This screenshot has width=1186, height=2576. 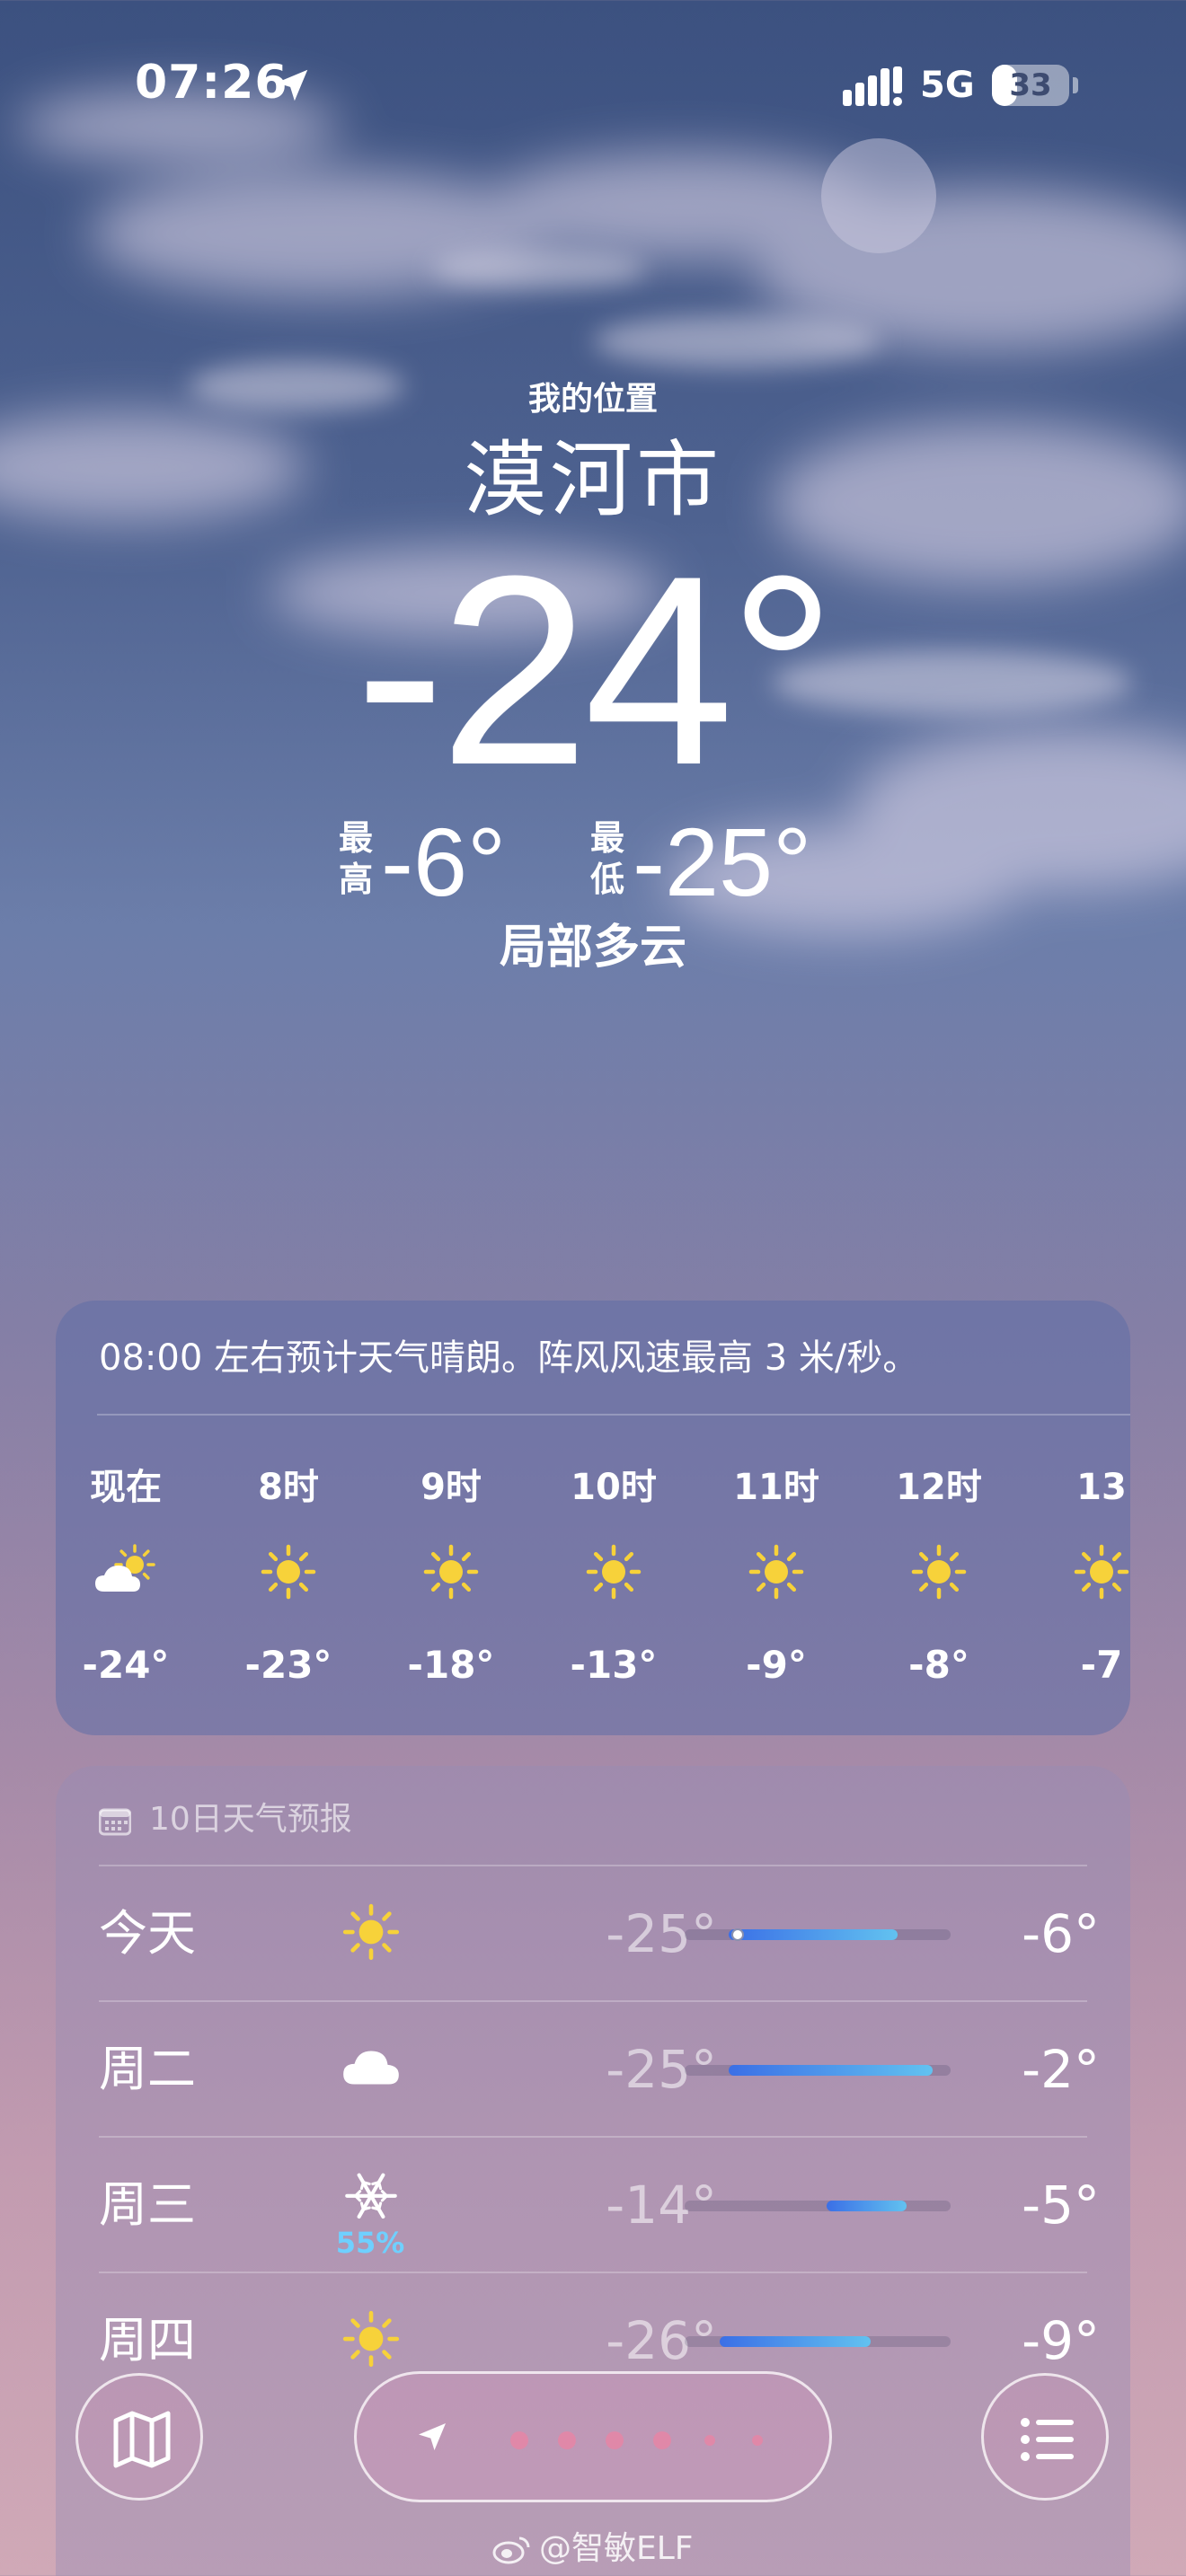 What do you see at coordinates (606, 858) in the screenshot?
I see `low-tag: 最低` at bounding box center [606, 858].